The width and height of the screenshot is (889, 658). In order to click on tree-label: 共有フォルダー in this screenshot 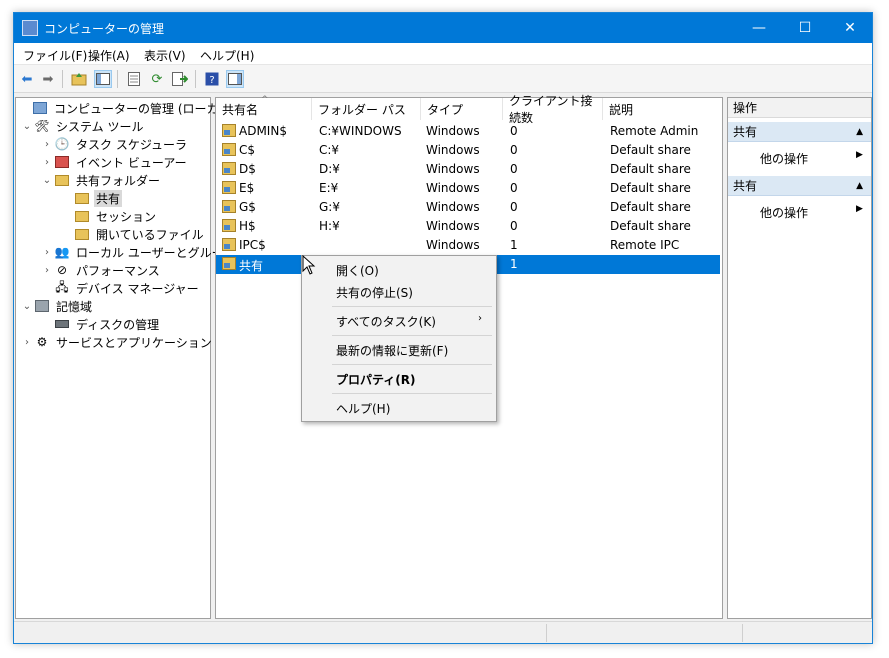, I will do `click(118, 180)`.